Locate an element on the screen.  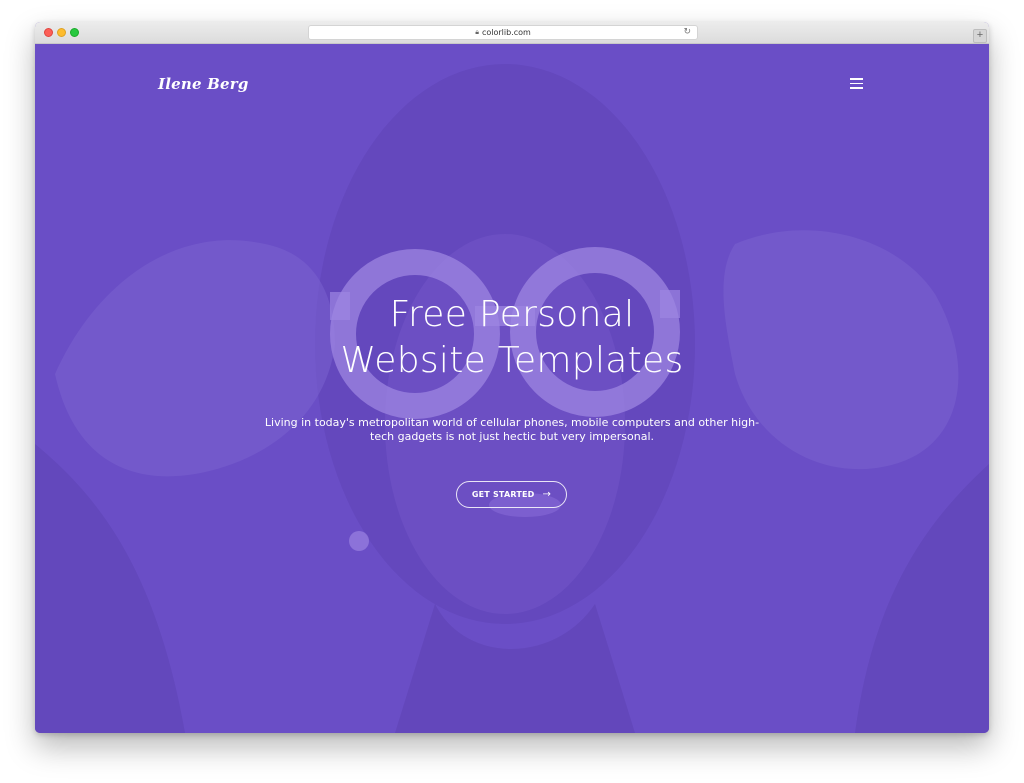
url-text: colorlib.com is located at coordinates (506, 32).